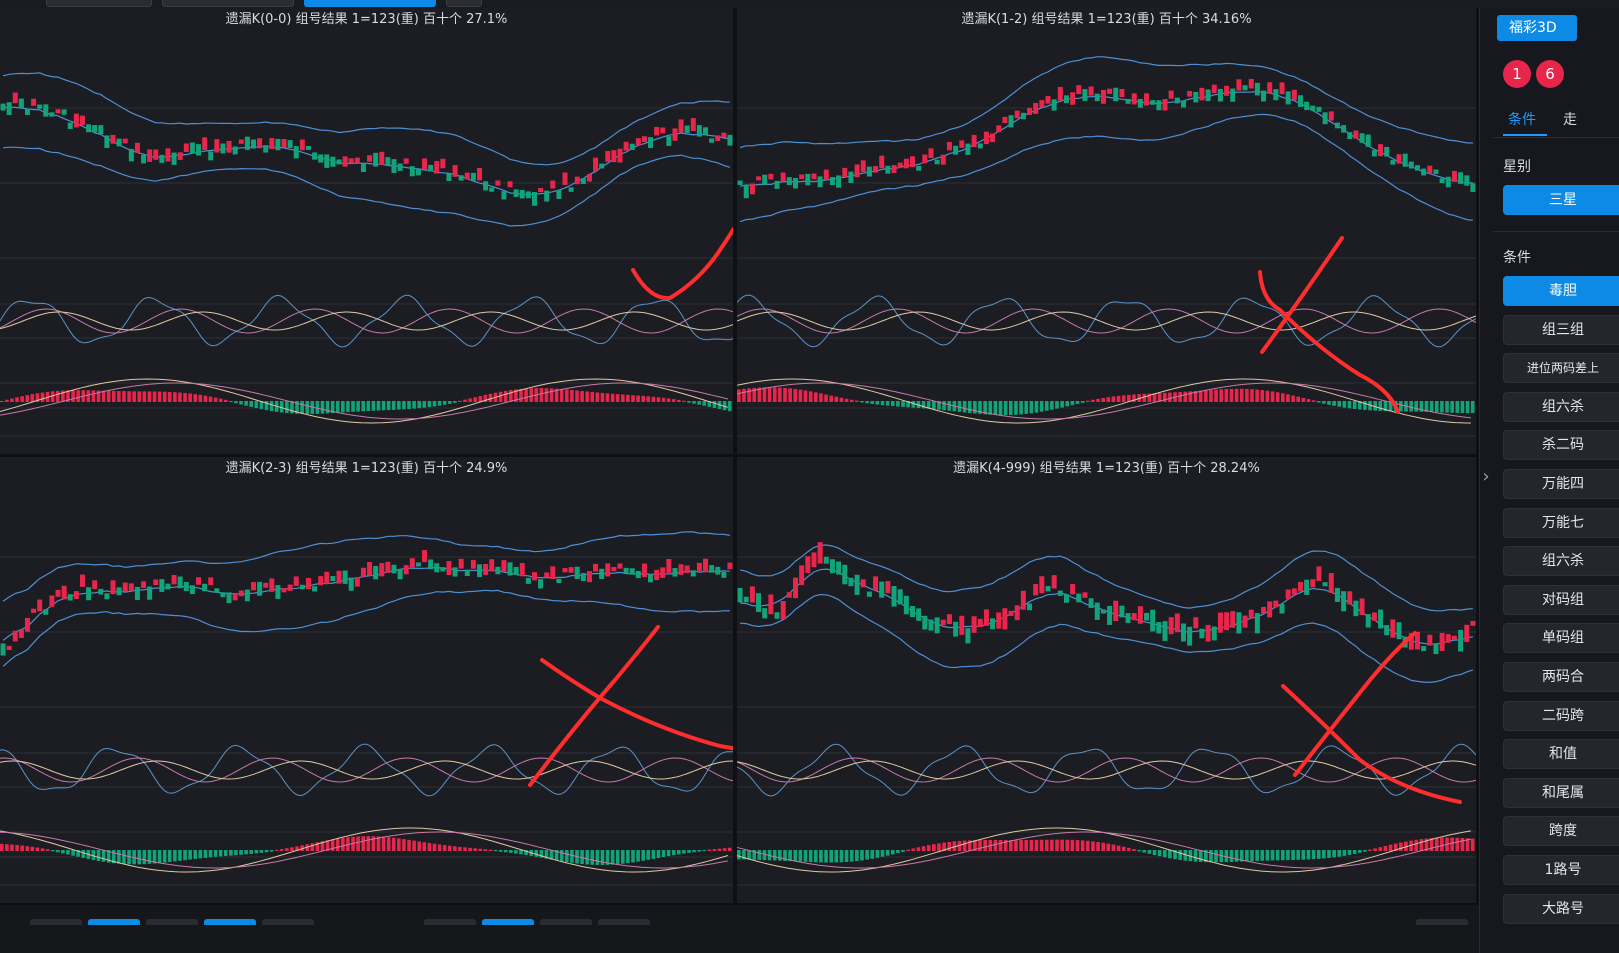  What do you see at coordinates (1561, 291) in the screenshot?
I see `condition-button: 毒胆` at bounding box center [1561, 291].